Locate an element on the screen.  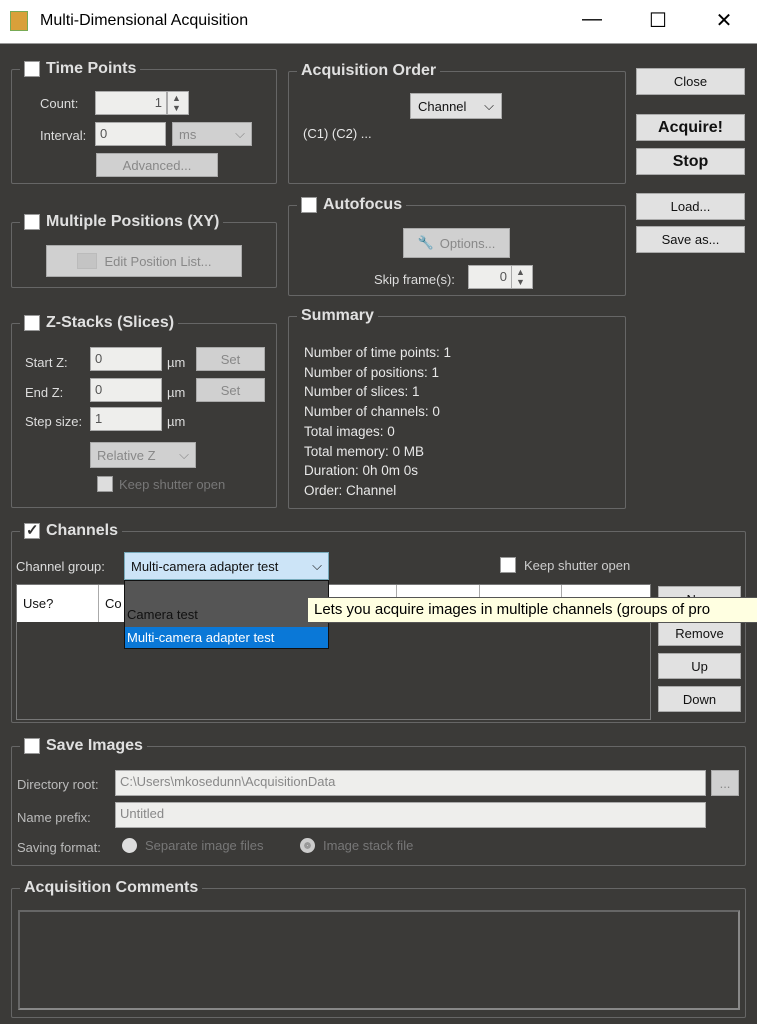
step-size-input: 1 is located at coordinates (126, 419).